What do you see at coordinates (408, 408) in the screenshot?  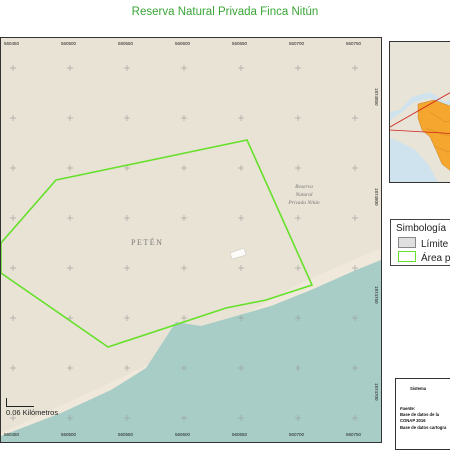 I see `source-label: Fuente:` at bounding box center [408, 408].